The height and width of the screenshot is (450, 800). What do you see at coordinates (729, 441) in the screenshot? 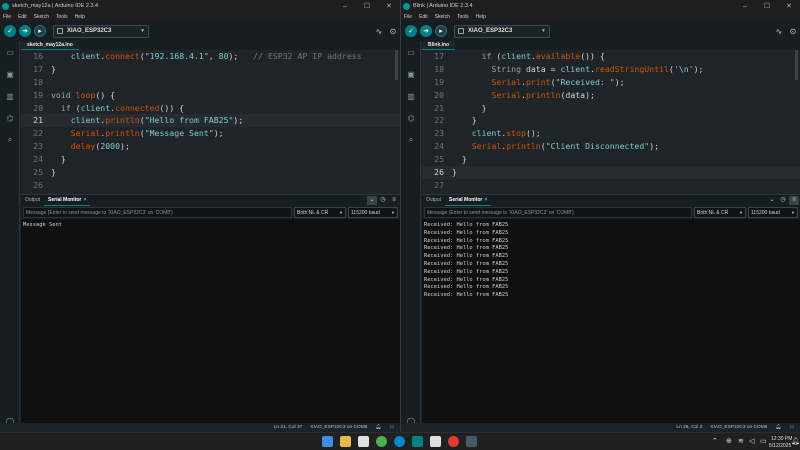
I see `language-icon: ⊕` at bounding box center [729, 441].